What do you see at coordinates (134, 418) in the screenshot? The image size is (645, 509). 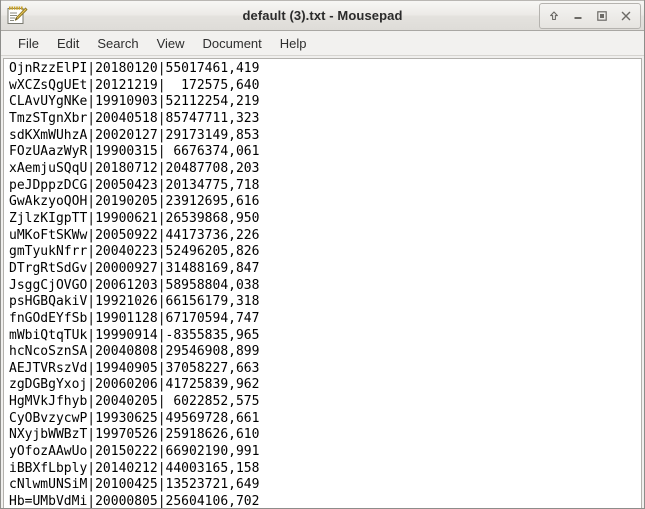 I see `editor-line: CyOBvzycwP|19930625|49569728,661` at bounding box center [134, 418].